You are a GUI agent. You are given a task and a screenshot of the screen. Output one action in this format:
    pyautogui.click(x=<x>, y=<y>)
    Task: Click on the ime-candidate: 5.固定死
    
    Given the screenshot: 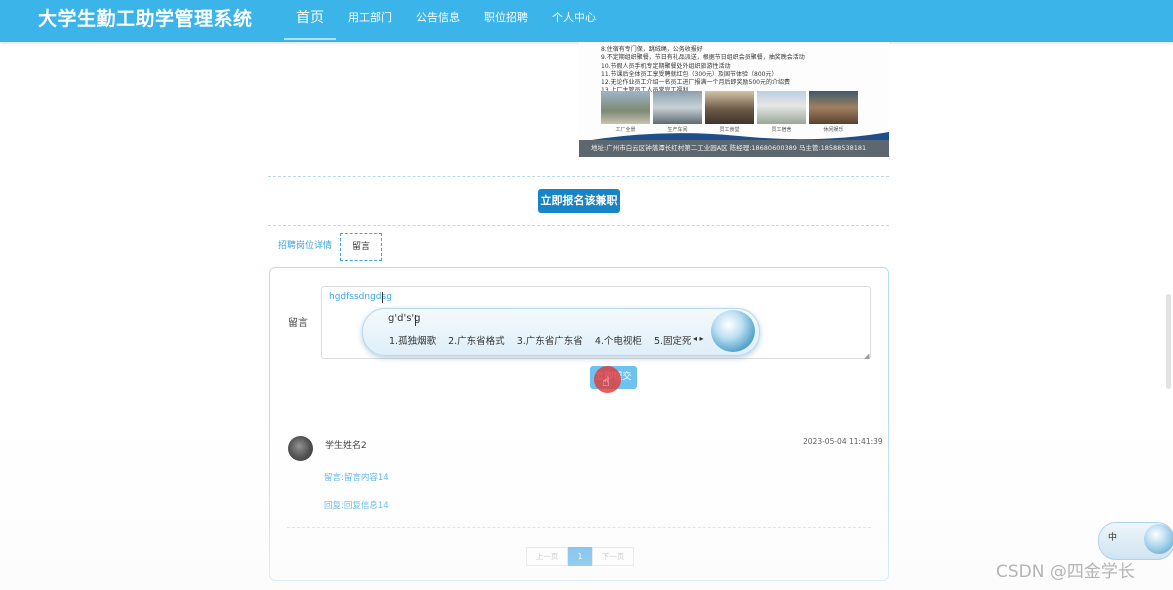 What is the action you would take?
    pyautogui.click(x=673, y=341)
    